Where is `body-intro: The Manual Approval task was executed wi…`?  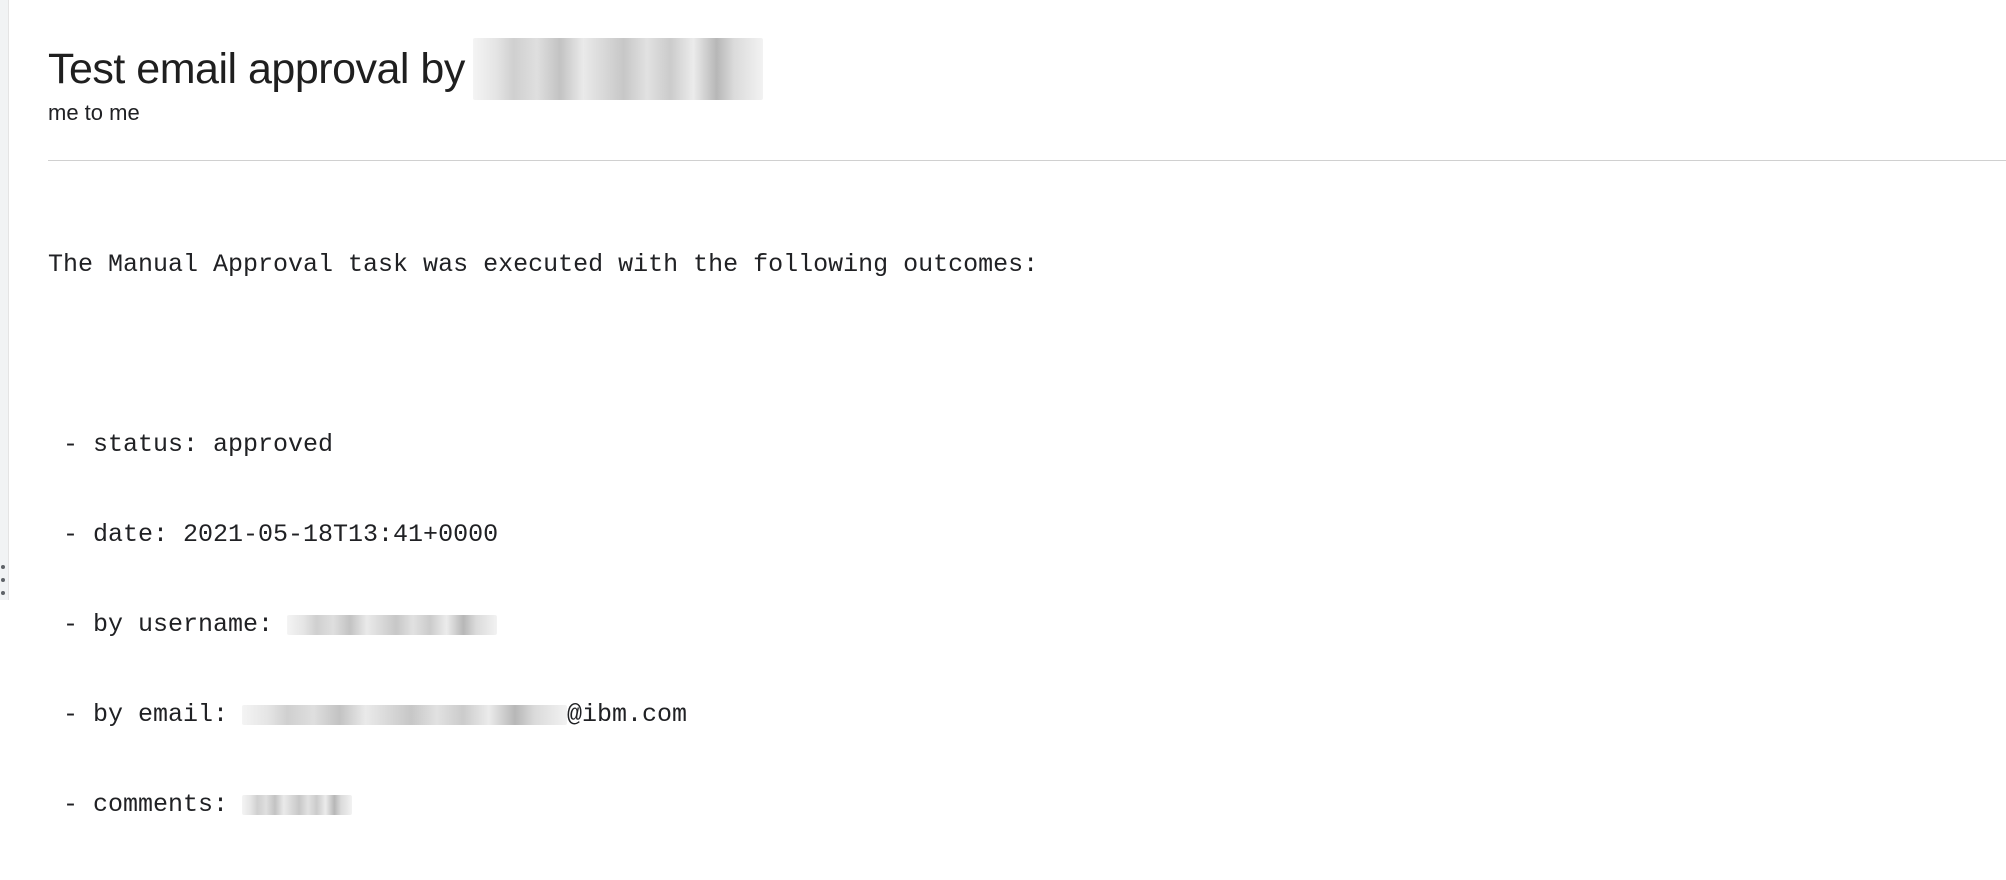
body-intro: The Manual Approval task was executed wi… is located at coordinates (543, 264).